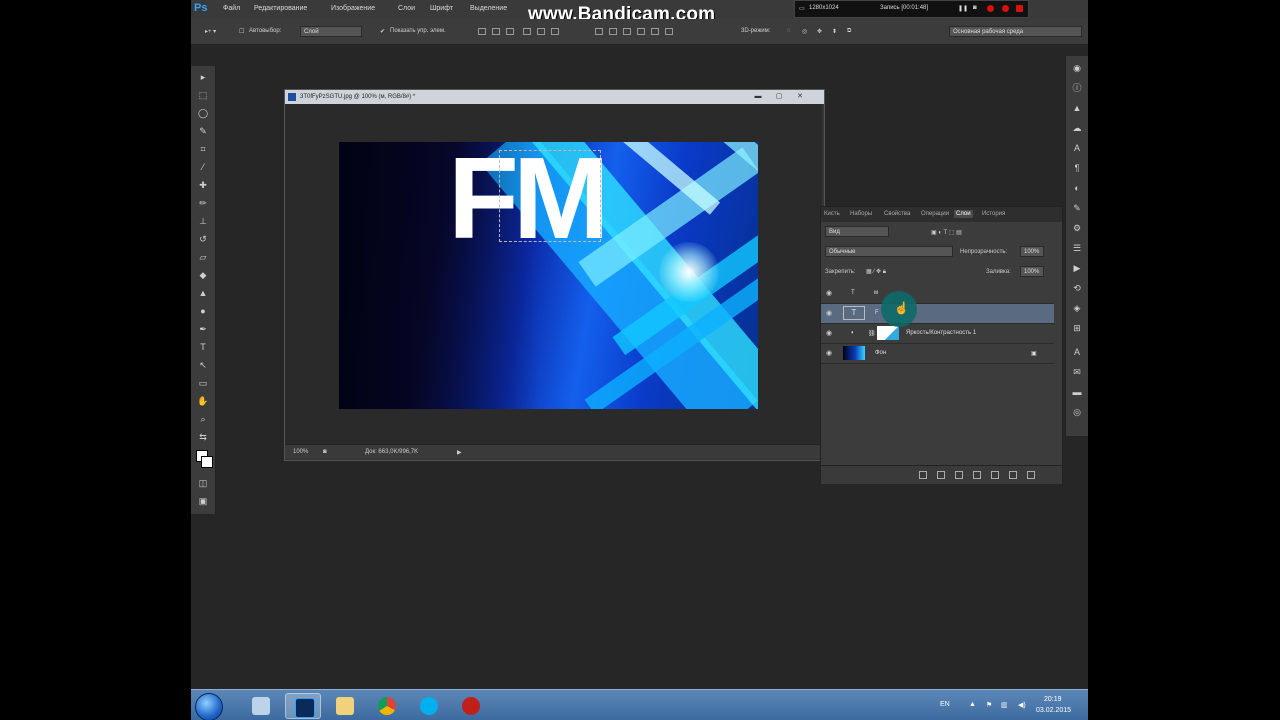 This screenshot has height=720, width=1280. Describe the element at coordinates (897, 214) in the screenshot. I see `tab-properties: Свойства` at that location.